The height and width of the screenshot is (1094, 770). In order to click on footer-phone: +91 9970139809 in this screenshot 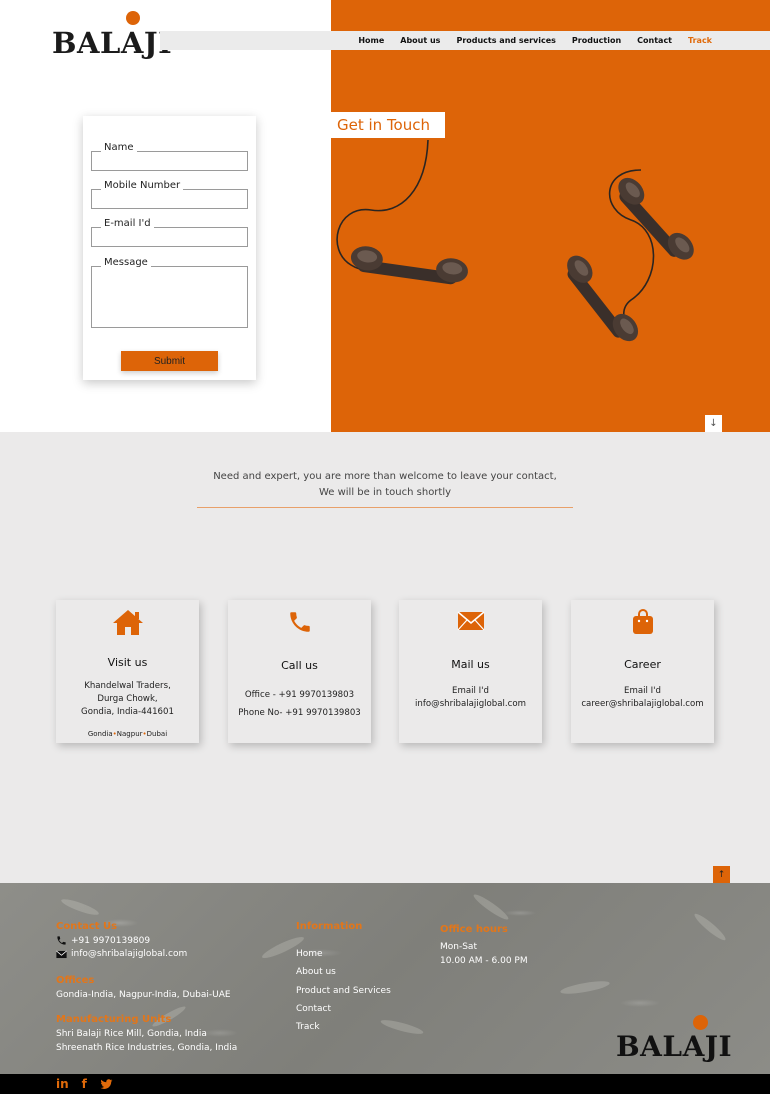, I will do `click(103, 940)`.